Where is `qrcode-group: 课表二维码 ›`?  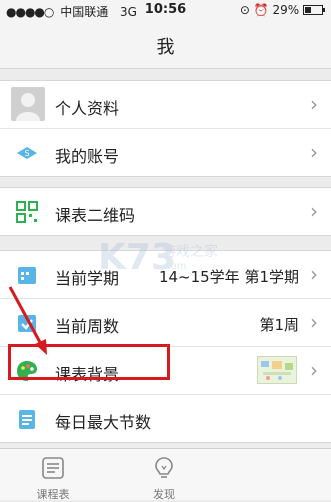
qrcode-group: 课表二维码 › is located at coordinates (165, 211).